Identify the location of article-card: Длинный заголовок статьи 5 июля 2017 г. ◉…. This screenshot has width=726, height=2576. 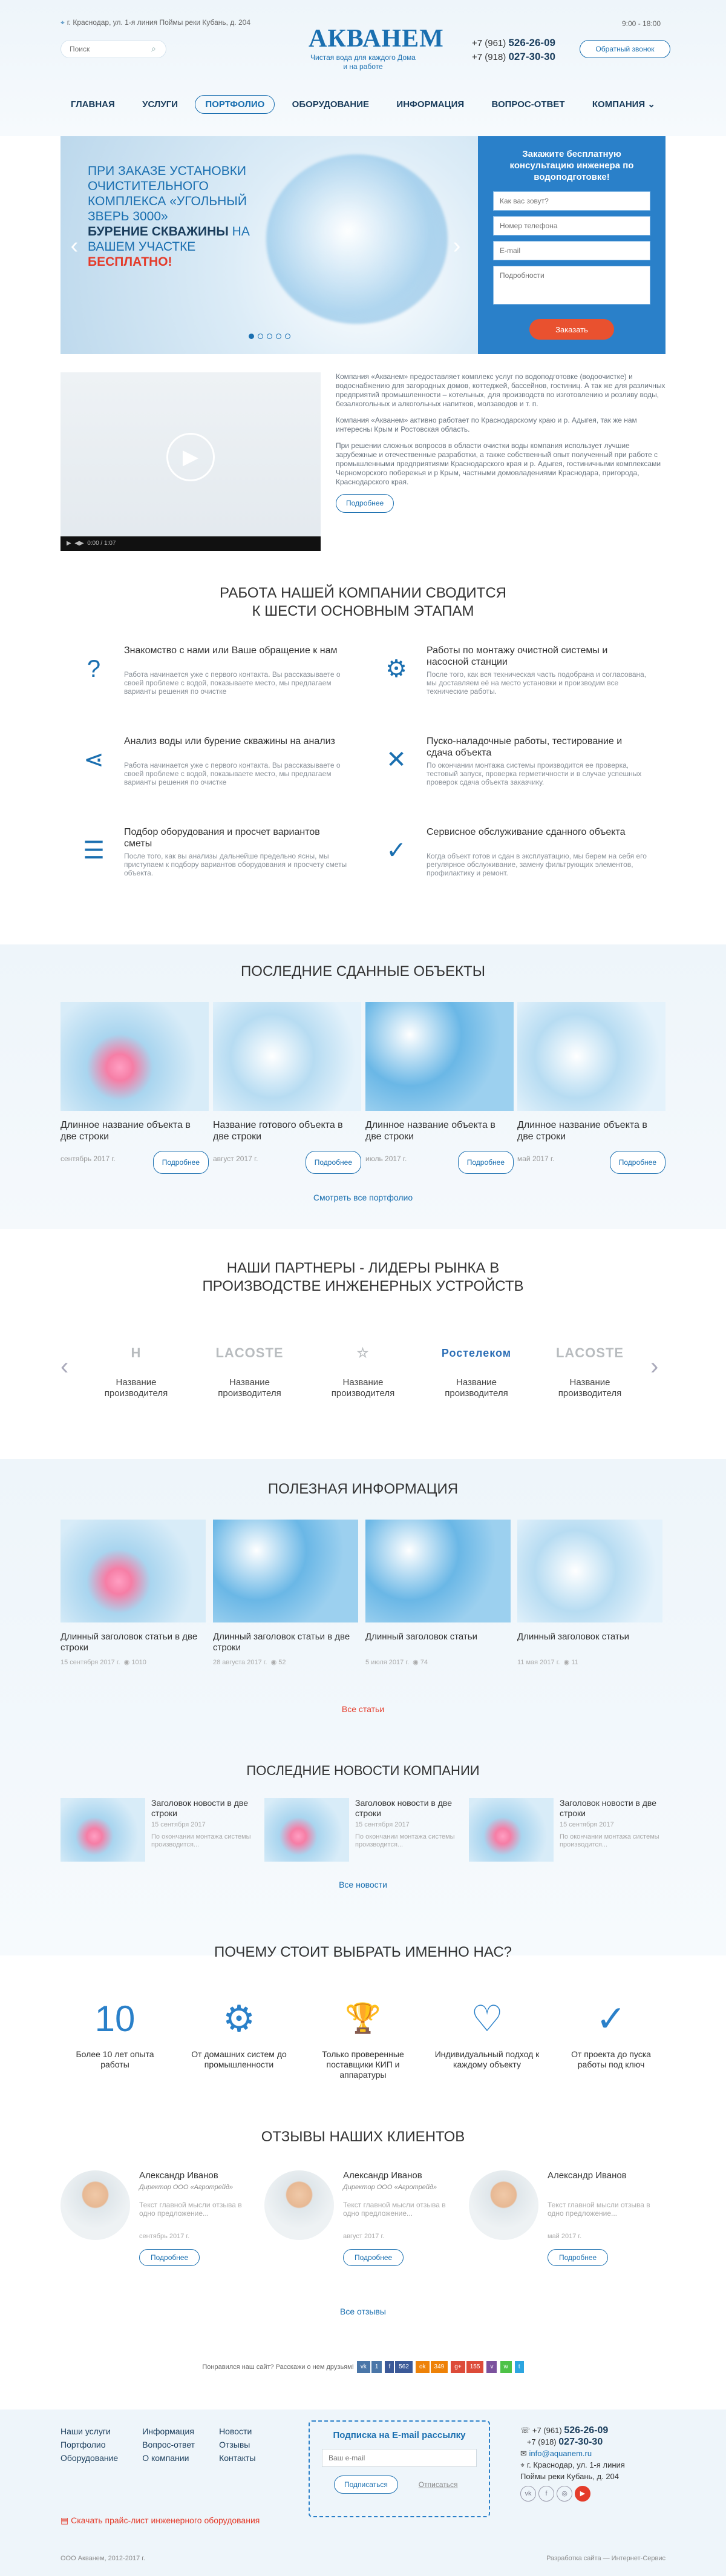
(438, 1593).